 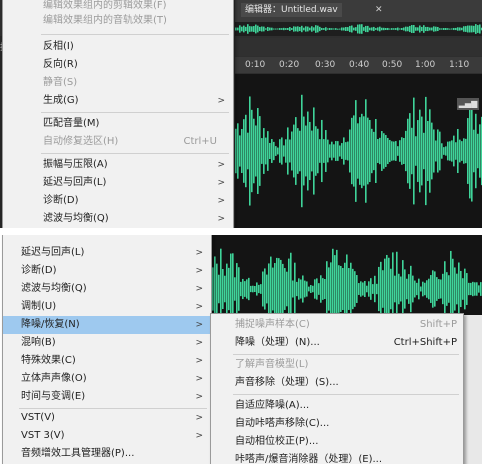 I want to click on ruler-tick: 0:40, so click(x=359, y=65).